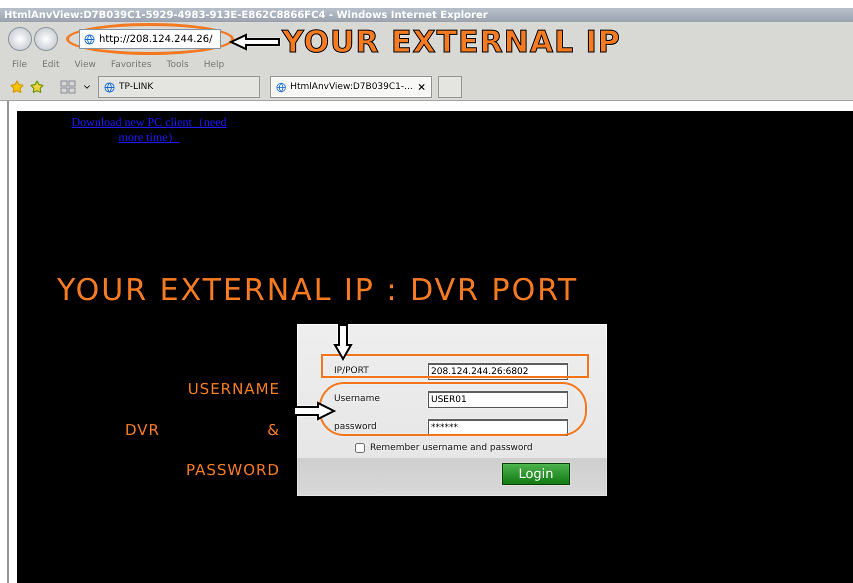 Image resolution: width=853 pixels, height=583 pixels. What do you see at coordinates (46, 39) in the screenshot?
I see `forward-button` at bounding box center [46, 39].